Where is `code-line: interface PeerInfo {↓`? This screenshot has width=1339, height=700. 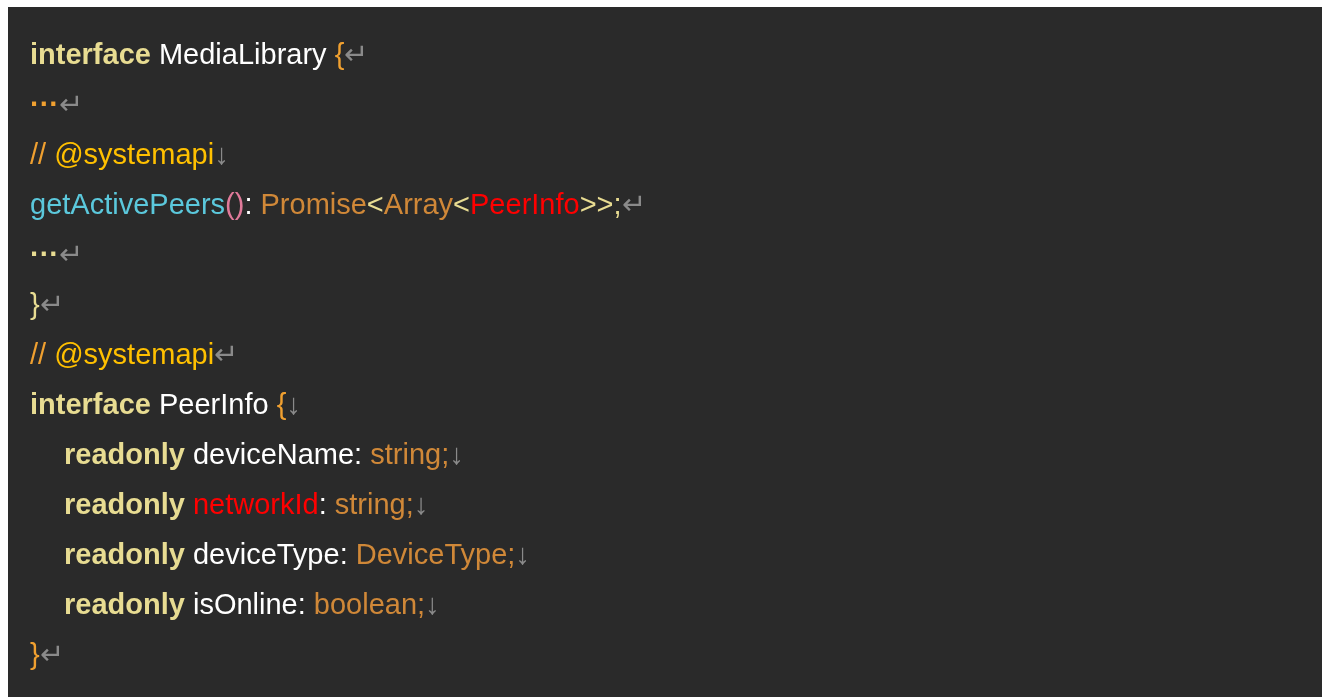
code-line: interface PeerInfo {↓ is located at coordinates (165, 404).